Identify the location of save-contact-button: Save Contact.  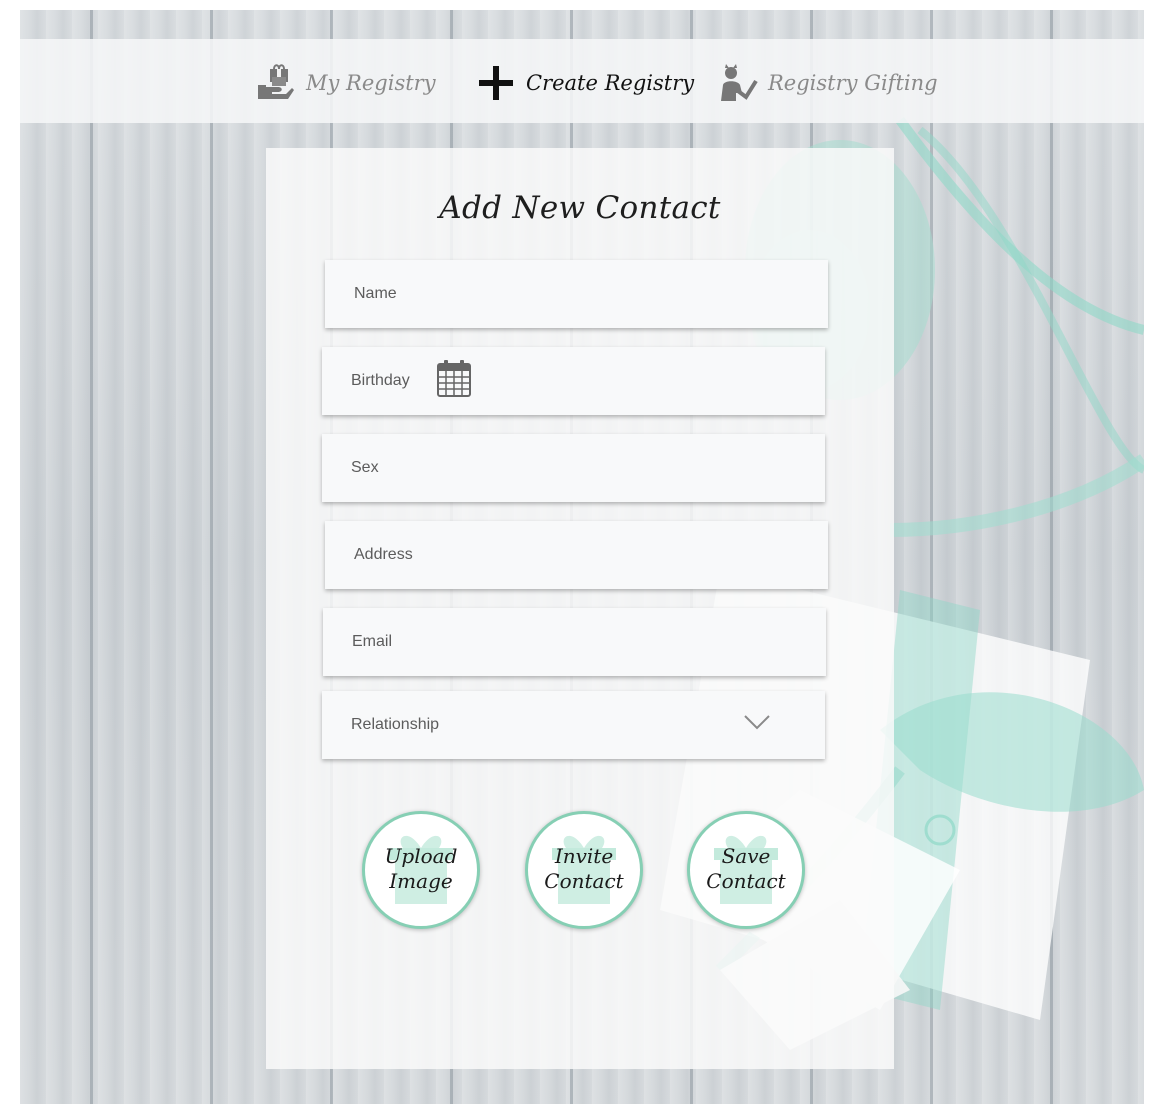
(746, 870).